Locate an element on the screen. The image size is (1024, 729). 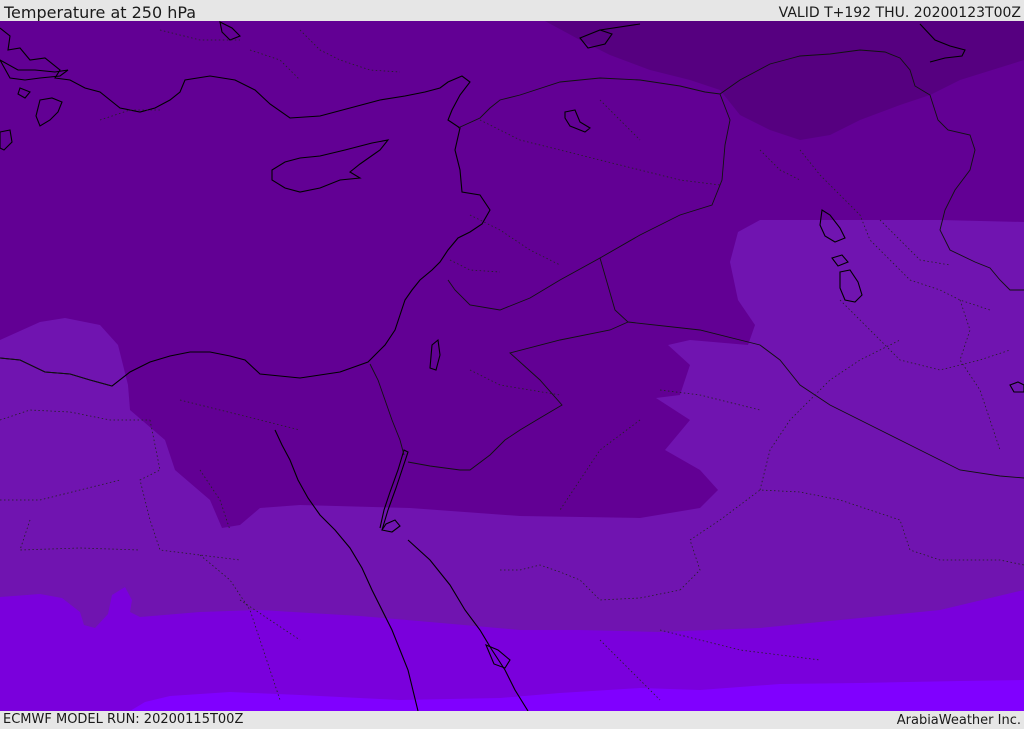
valid-time: VALID T+192 THU. 20200123T00Z is located at coordinates (899, 13).